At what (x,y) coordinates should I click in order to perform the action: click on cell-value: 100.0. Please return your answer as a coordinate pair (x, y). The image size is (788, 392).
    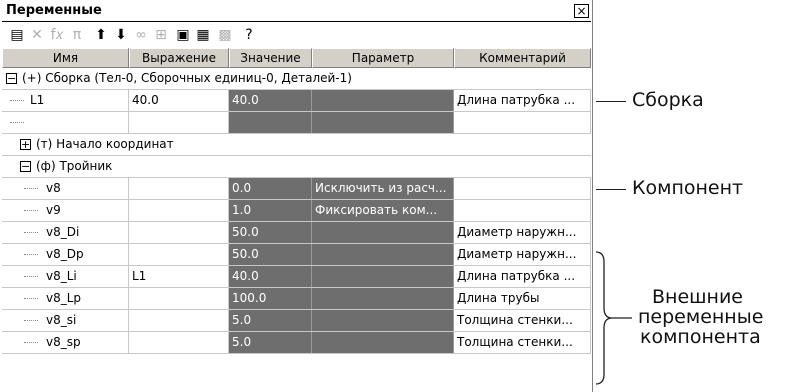
    Looking at the image, I should click on (270, 298).